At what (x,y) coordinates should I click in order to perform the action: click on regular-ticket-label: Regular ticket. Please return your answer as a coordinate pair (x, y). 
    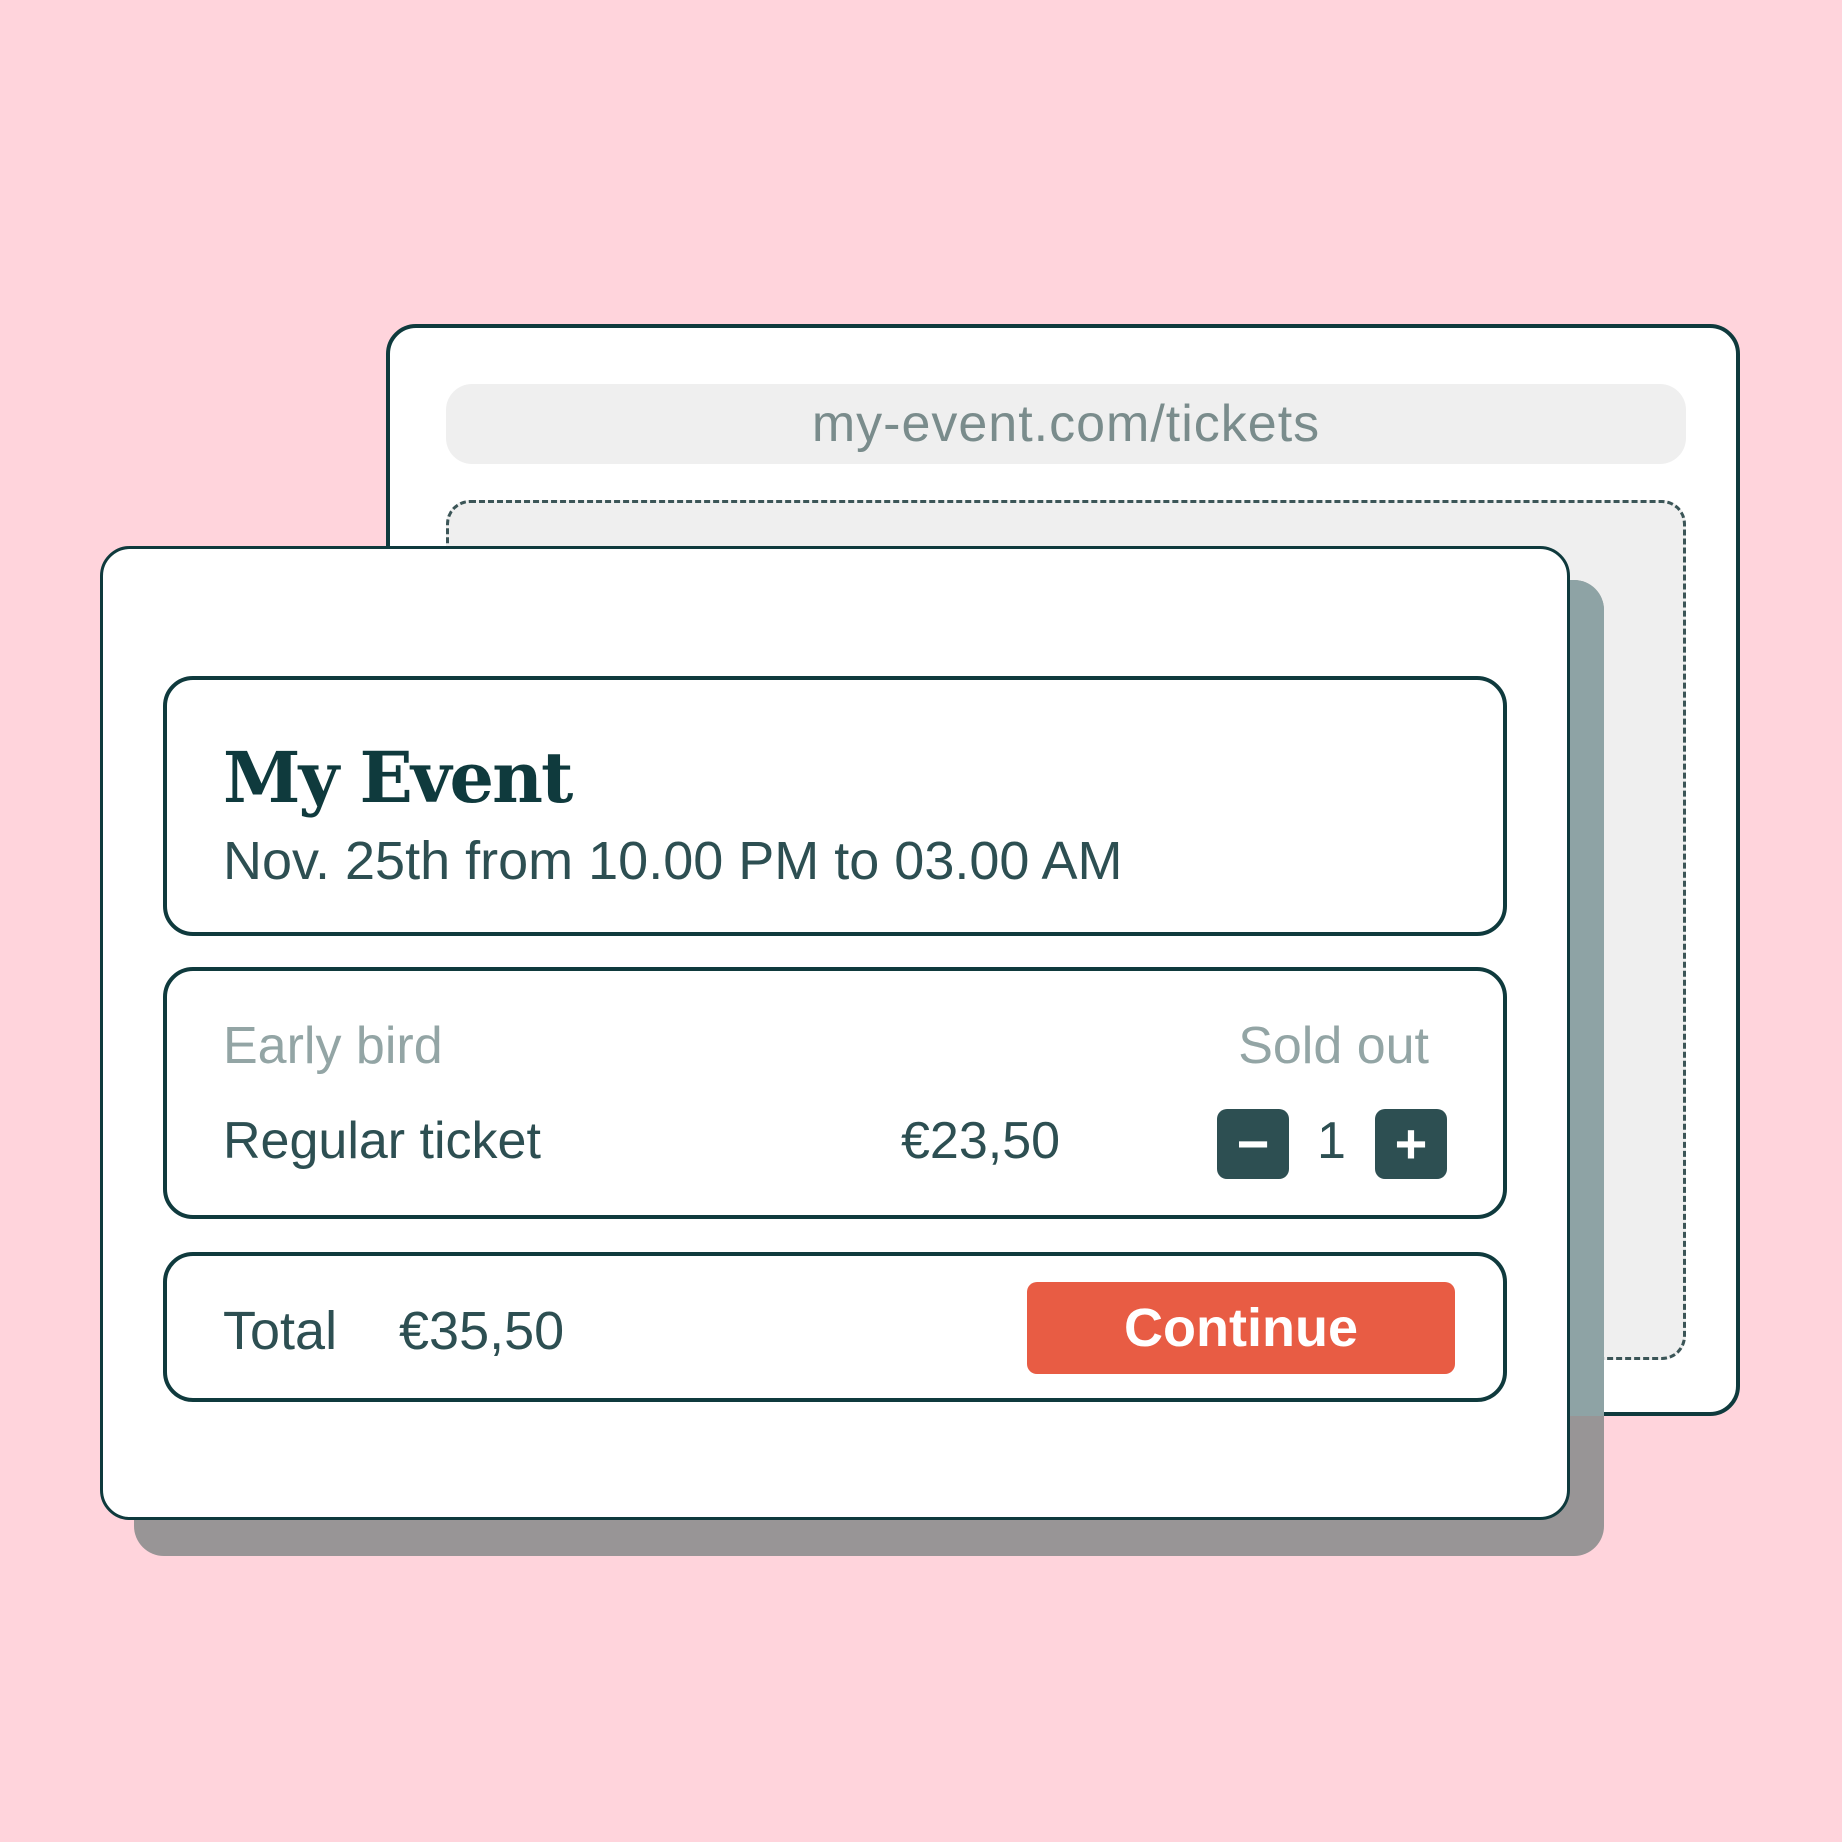
    Looking at the image, I should click on (382, 1141).